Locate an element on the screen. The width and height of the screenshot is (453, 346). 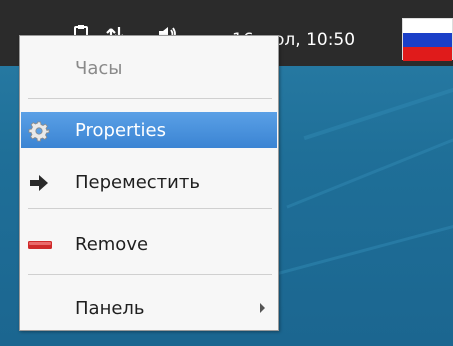
menu-item-label: Remove is located at coordinates (112, 244).